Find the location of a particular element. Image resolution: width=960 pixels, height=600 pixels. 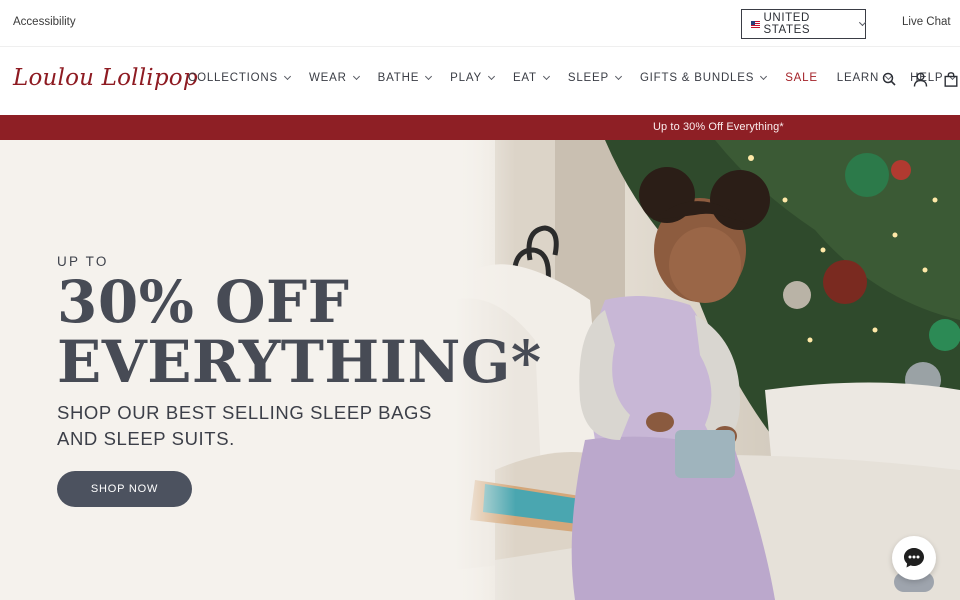

nav-item-play: PLAY is located at coordinates (472, 78).